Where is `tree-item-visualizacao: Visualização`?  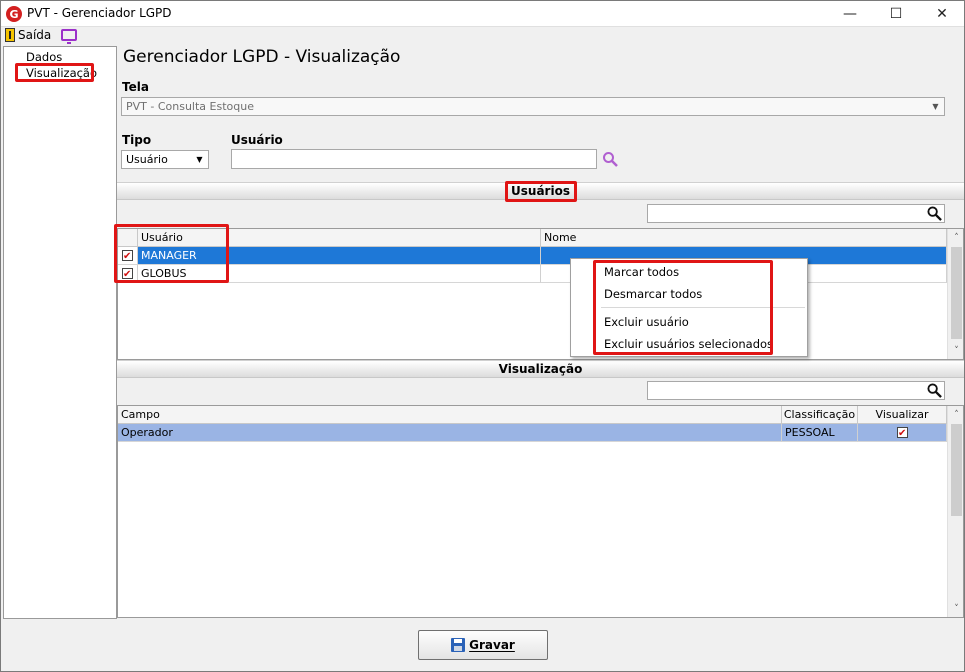 tree-item-visualizacao: Visualização is located at coordinates (61, 73).